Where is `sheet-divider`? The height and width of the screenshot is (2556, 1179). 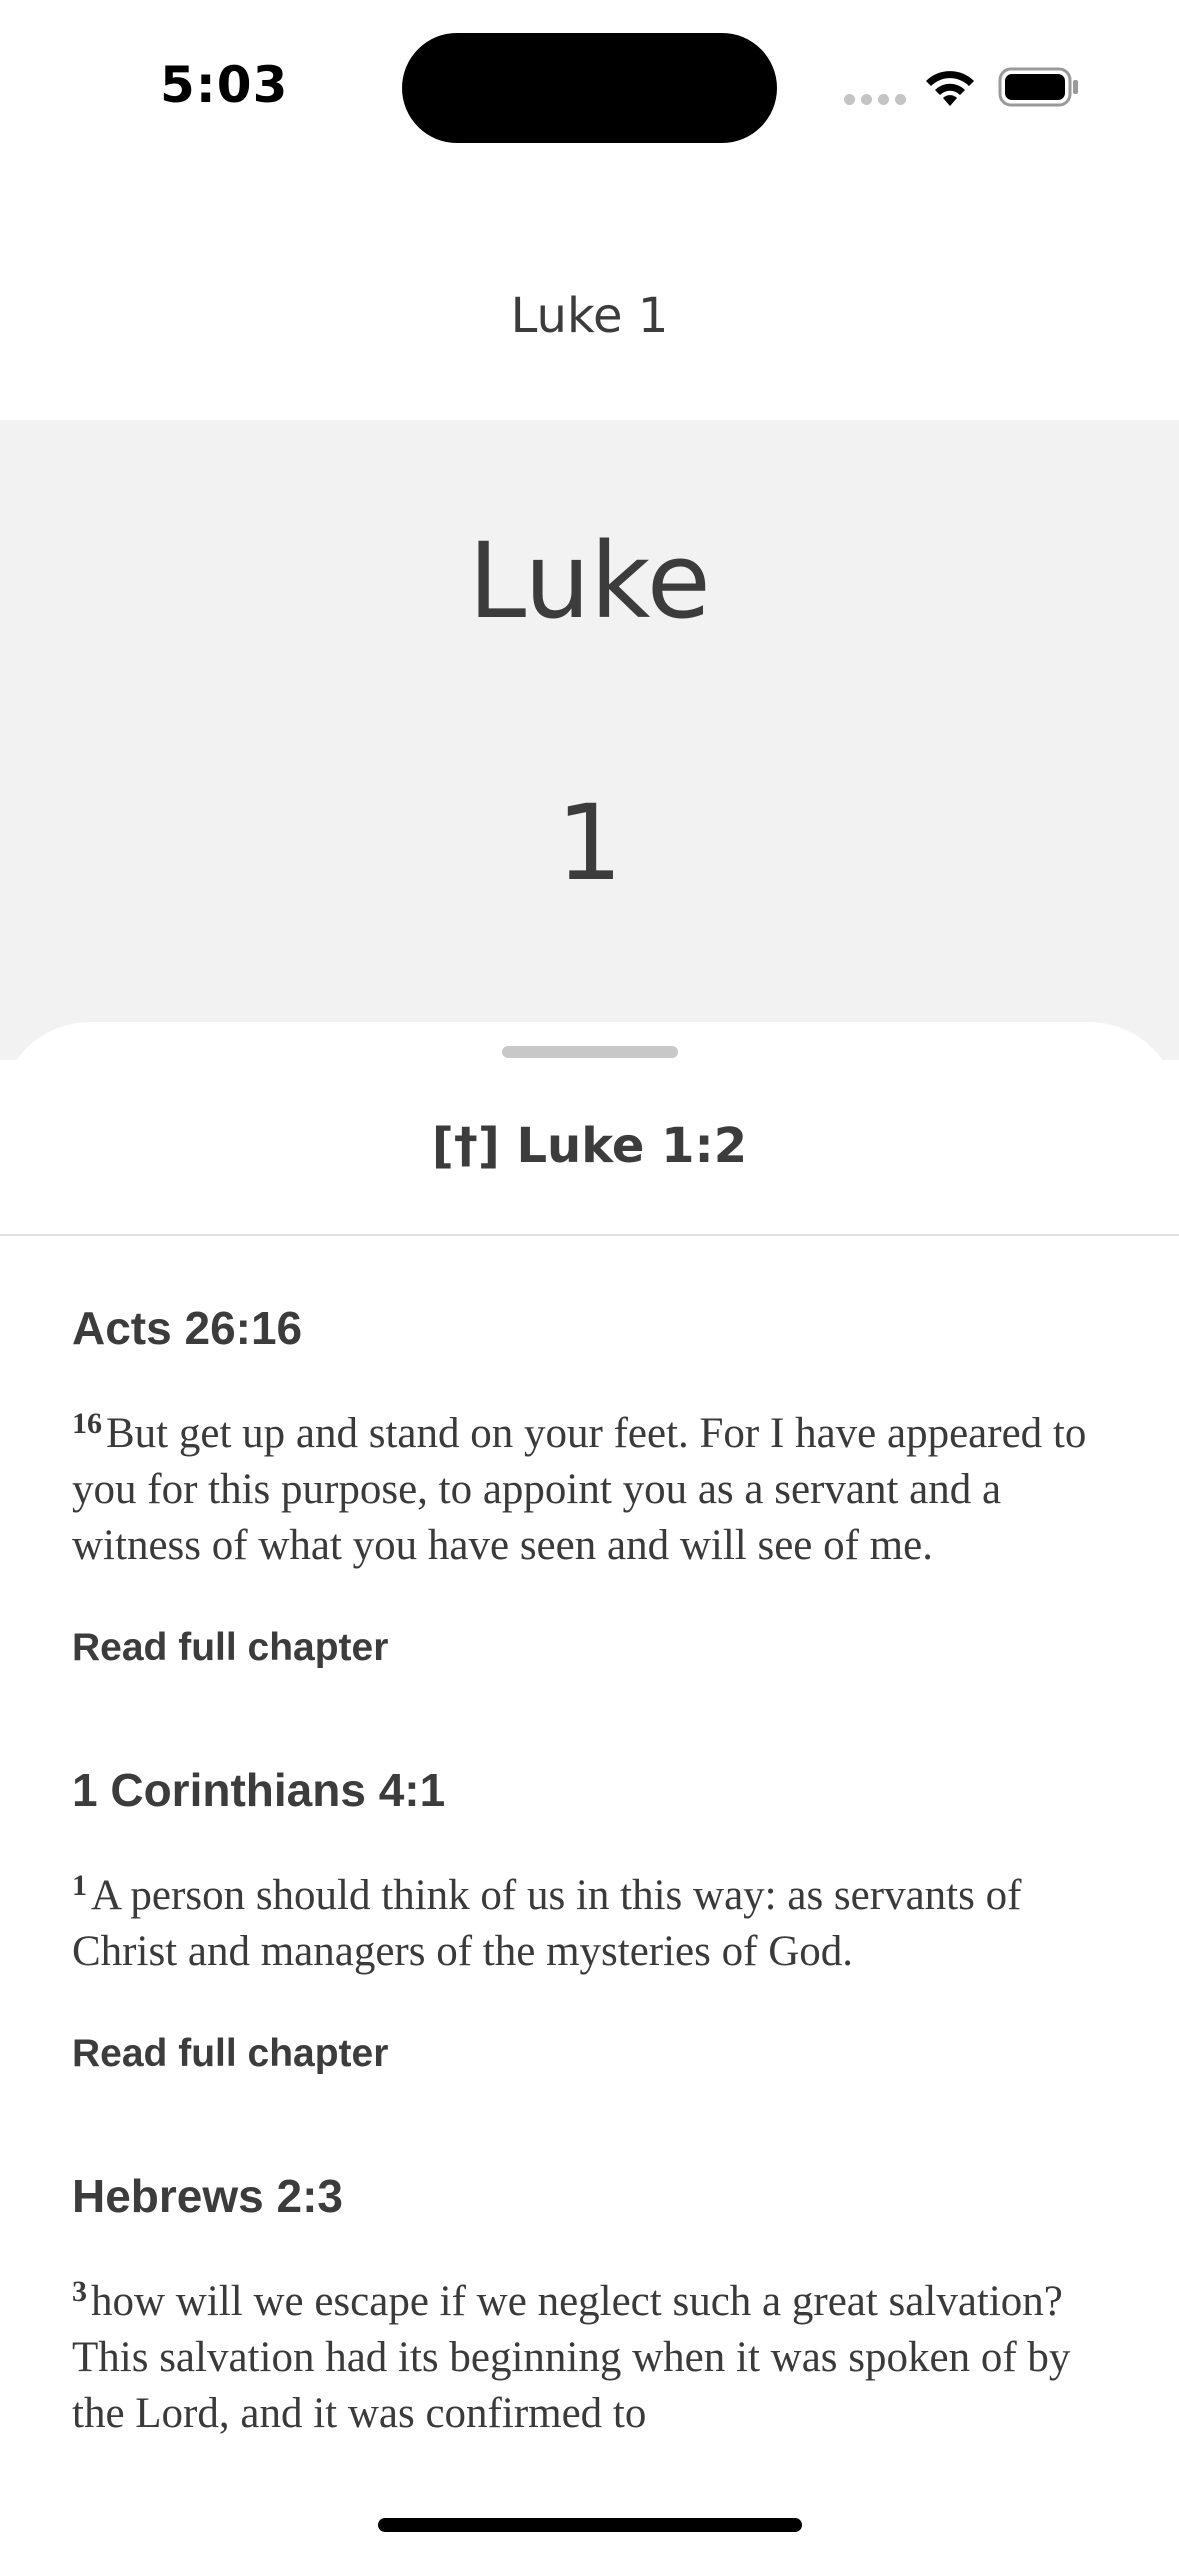
sheet-divider is located at coordinates (589, 1235).